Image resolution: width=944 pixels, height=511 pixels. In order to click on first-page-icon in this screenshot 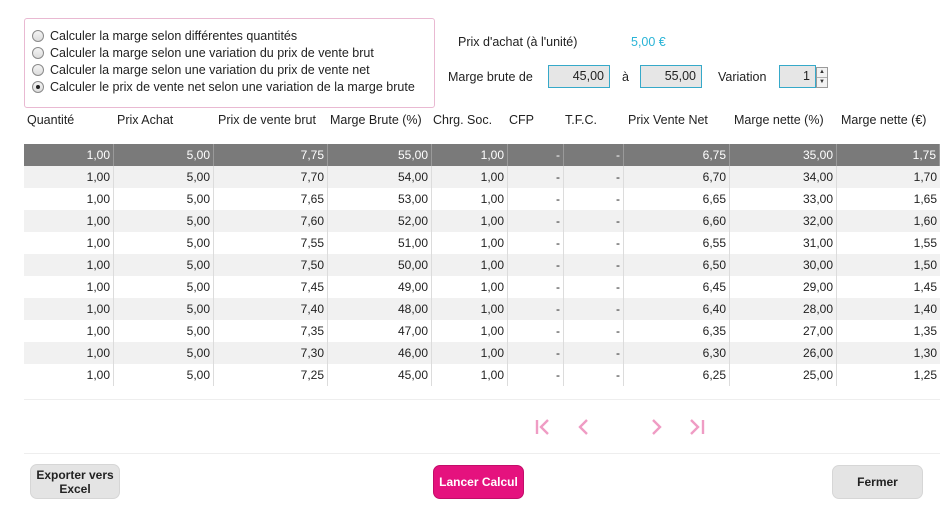, I will do `click(543, 427)`.